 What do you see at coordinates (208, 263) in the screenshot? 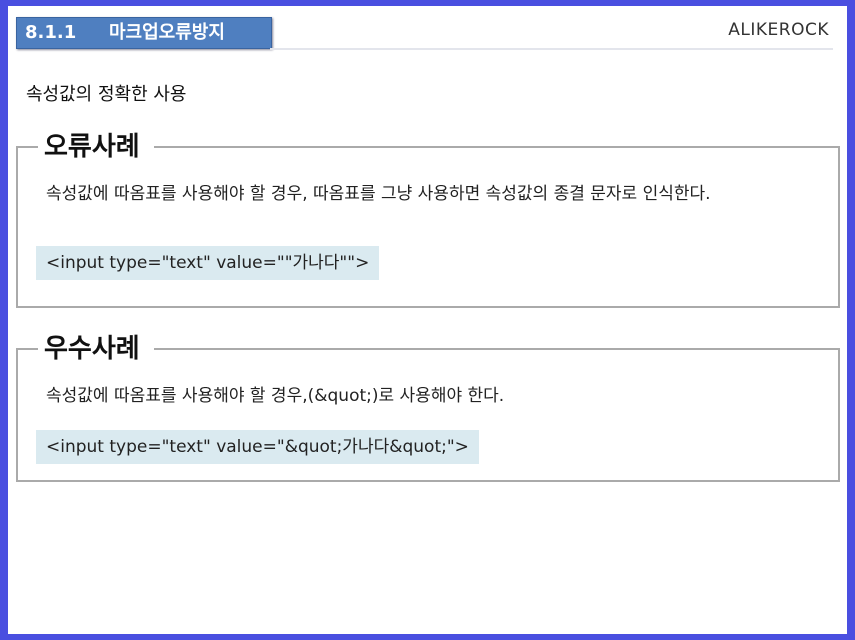
I see `bad-example-code: <input type="text" value=""가나다"">` at bounding box center [208, 263].